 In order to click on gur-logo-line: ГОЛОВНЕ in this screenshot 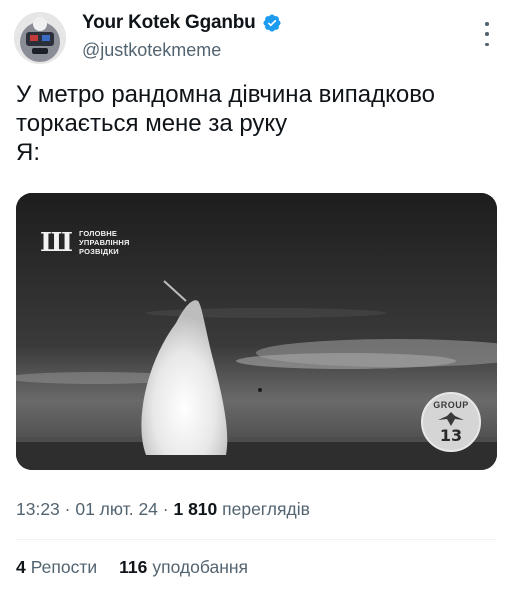, I will do `click(98, 233)`.